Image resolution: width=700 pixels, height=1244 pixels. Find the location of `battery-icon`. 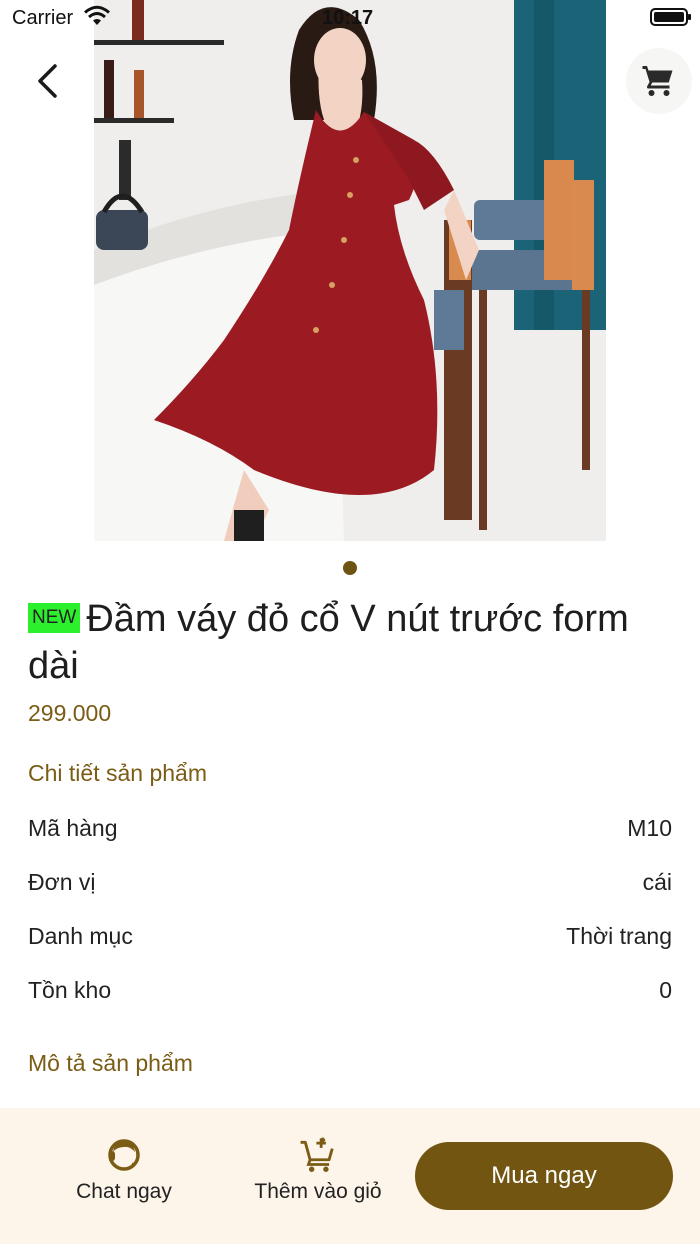

battery-icon is located at coordinates (670, 17).